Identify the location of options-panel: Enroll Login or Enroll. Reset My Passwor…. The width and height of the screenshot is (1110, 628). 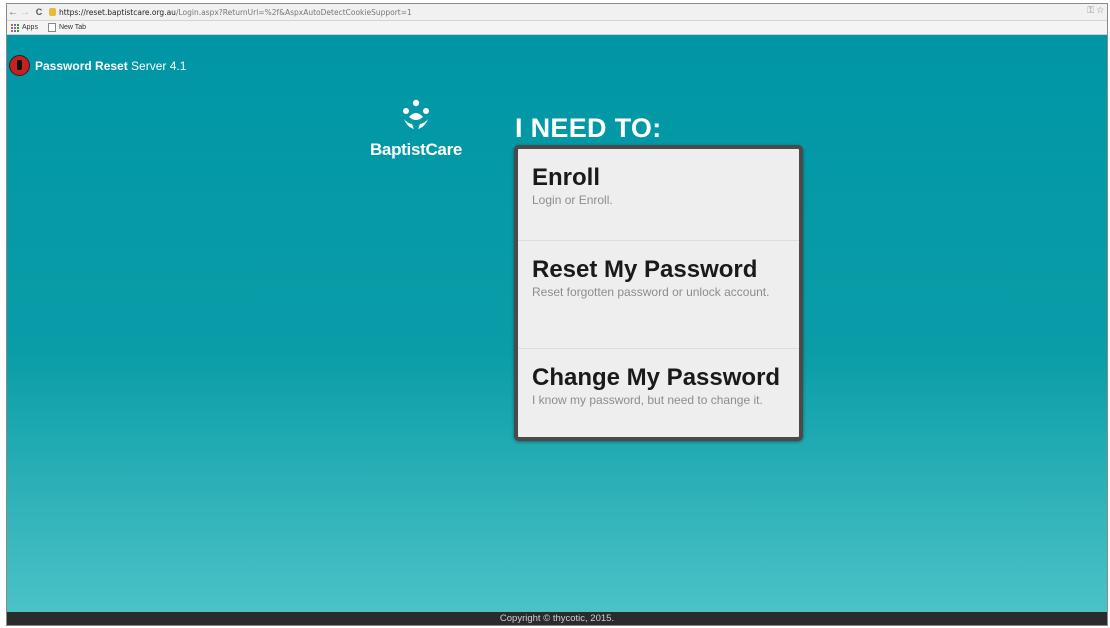
(658, 293).